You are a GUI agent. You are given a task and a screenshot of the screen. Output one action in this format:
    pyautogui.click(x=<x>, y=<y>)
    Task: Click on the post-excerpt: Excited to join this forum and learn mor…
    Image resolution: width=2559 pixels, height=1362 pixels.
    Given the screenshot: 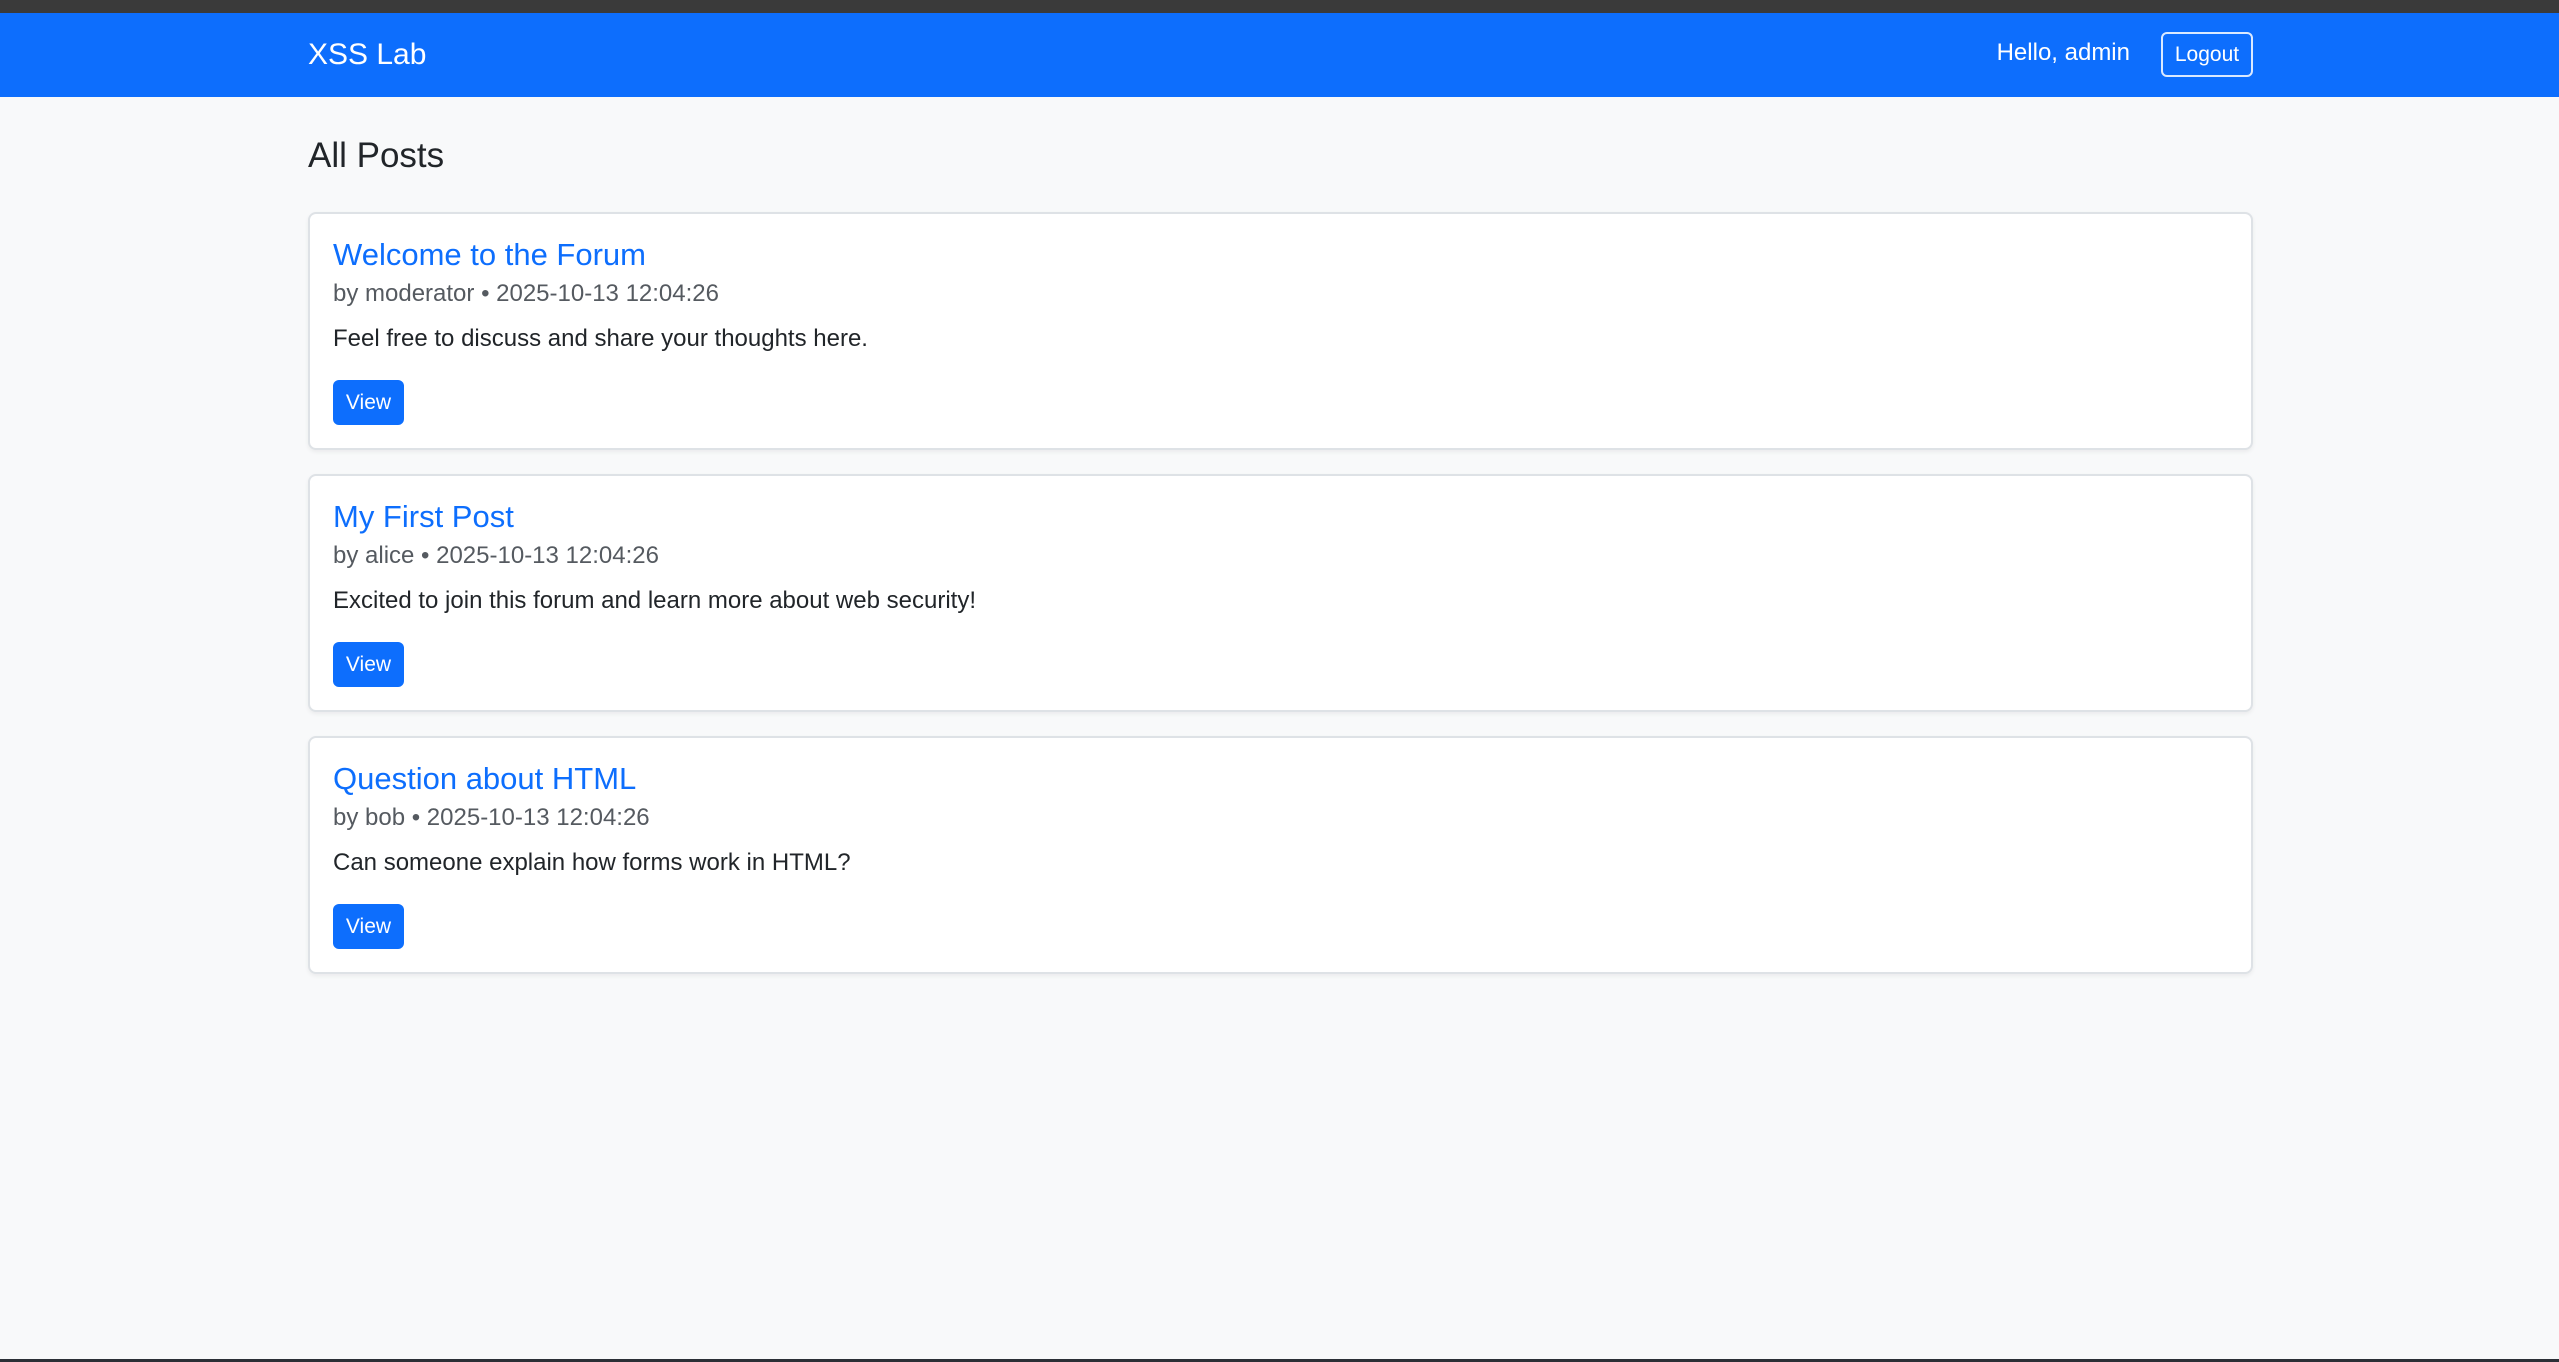 What is the action you would take?
    pyautogui.click(x=654, y=600)
    